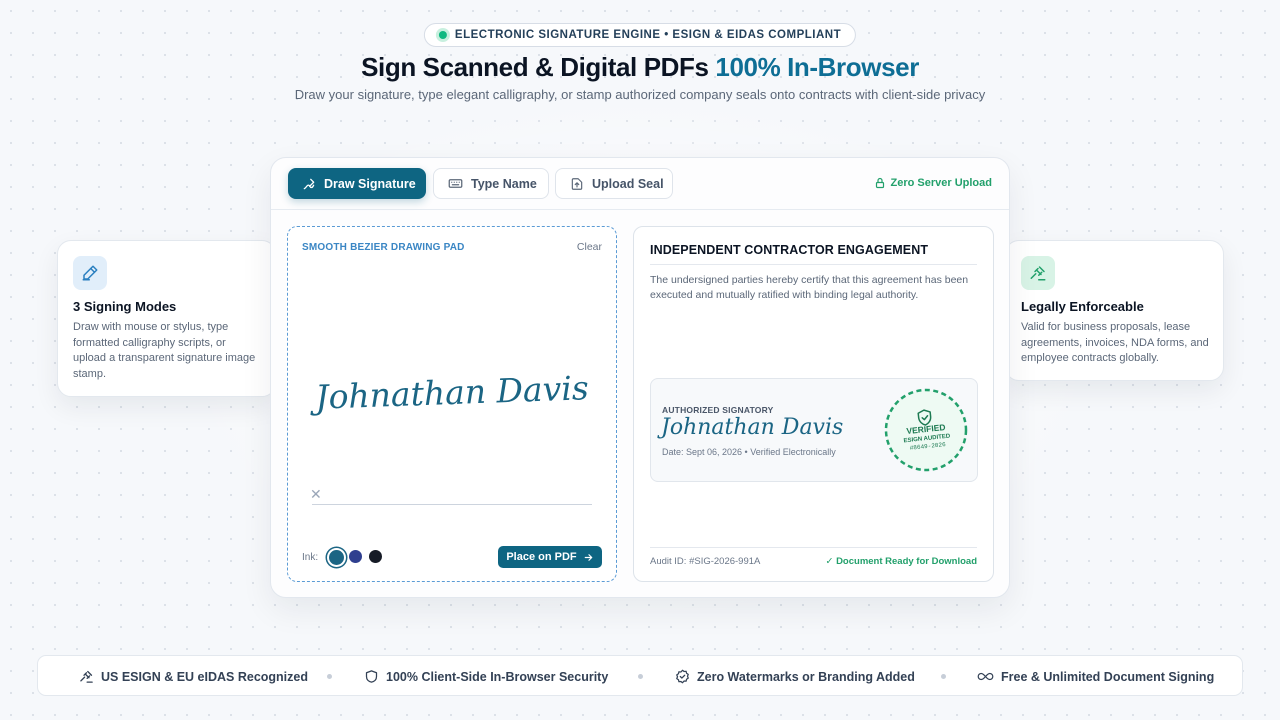 The width and height of the screenshot is (1280, 720). I want to click on trust-item-esign: US ESIGN & EU eIDAS Recognized, so click(193, 676).